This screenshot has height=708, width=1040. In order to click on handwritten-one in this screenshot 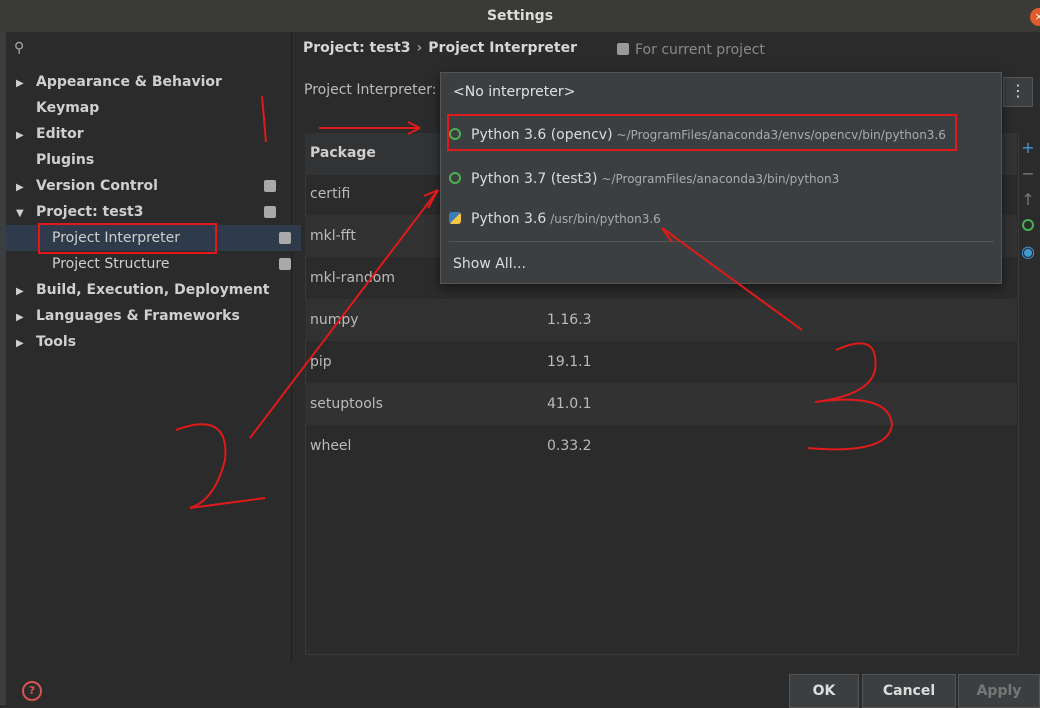, I will do `click(264, 119)`.